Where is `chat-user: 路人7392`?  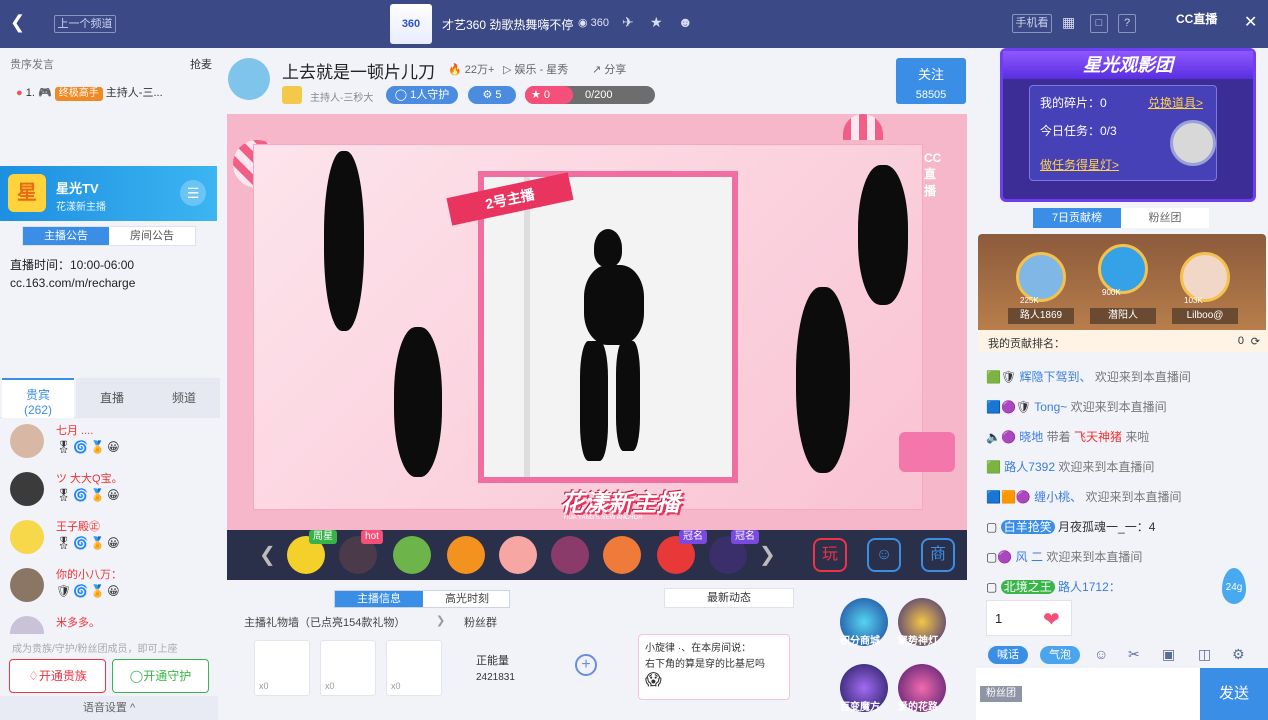
chat-user: 路人7392 is located at coordinates (1029, 467).